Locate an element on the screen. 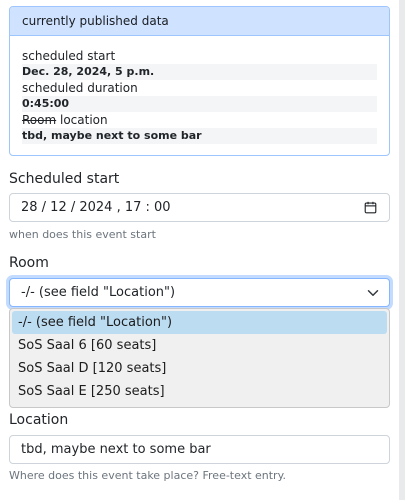 This screenshot has width=405, height=500. location-input-value: tbd, maybe next to some bar is located at coordinates (116, 449).